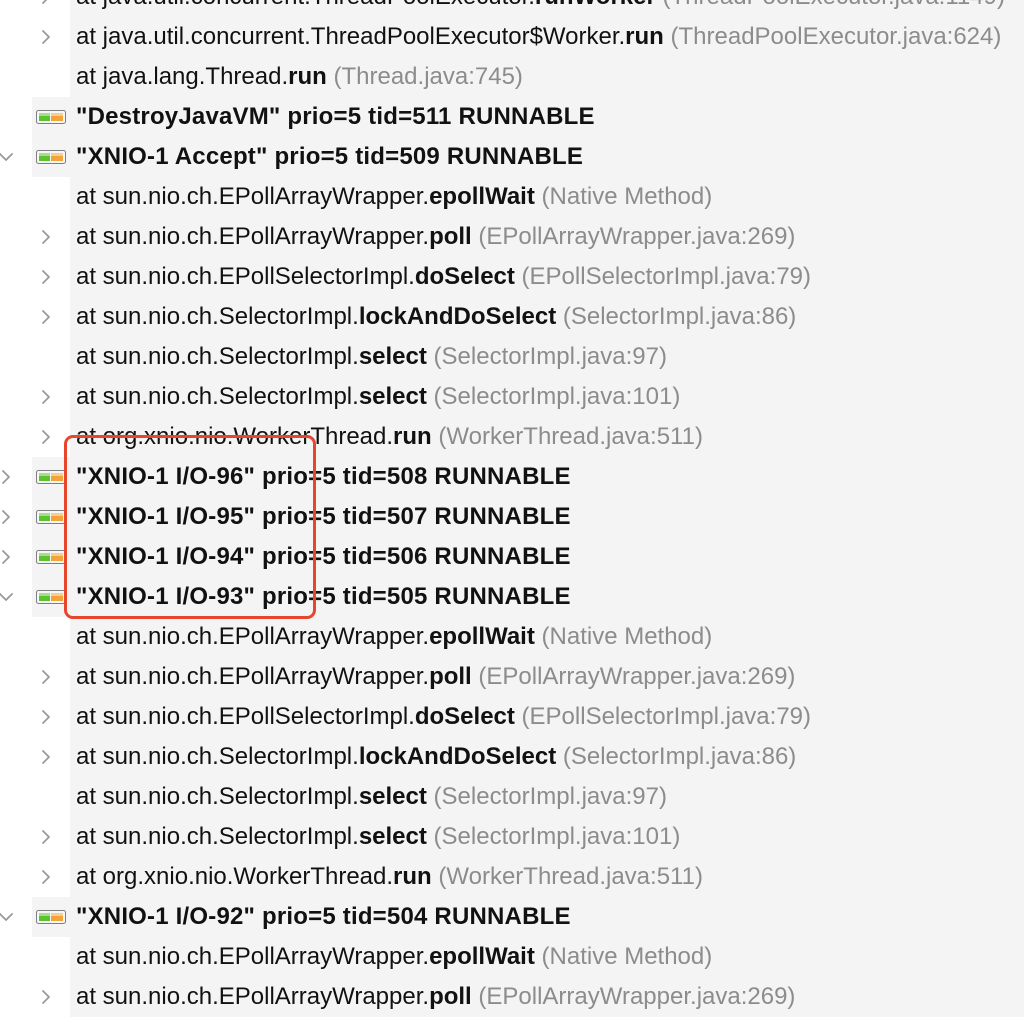 The image size is (1024, 1017). Describe the element at coordinates (512, 517) in the screenshot. I see `thread-row: "XNIO-1 I/O-95" prio=5 tid=507 RUNNABLE` at that location.